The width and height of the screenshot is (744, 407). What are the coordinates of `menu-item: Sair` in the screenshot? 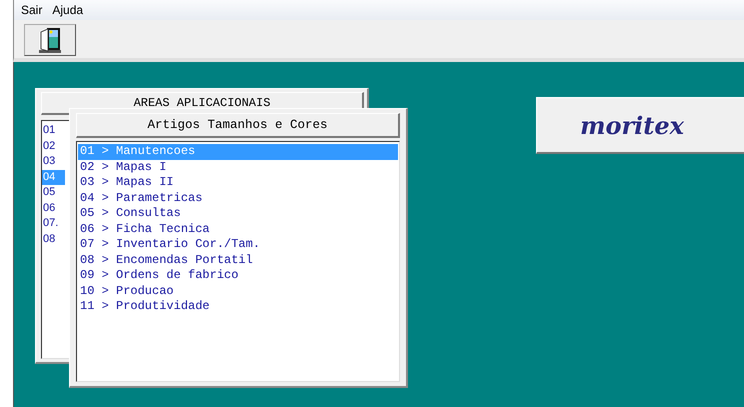 It's located at (31, 10).